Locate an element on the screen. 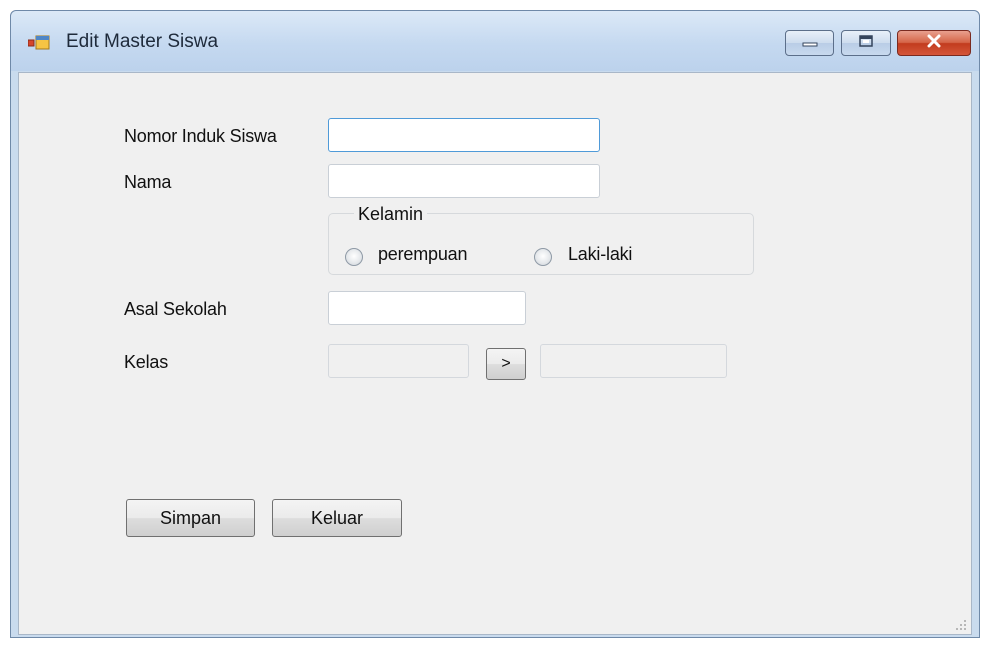  form-icon is located at coordinates (38, 43).